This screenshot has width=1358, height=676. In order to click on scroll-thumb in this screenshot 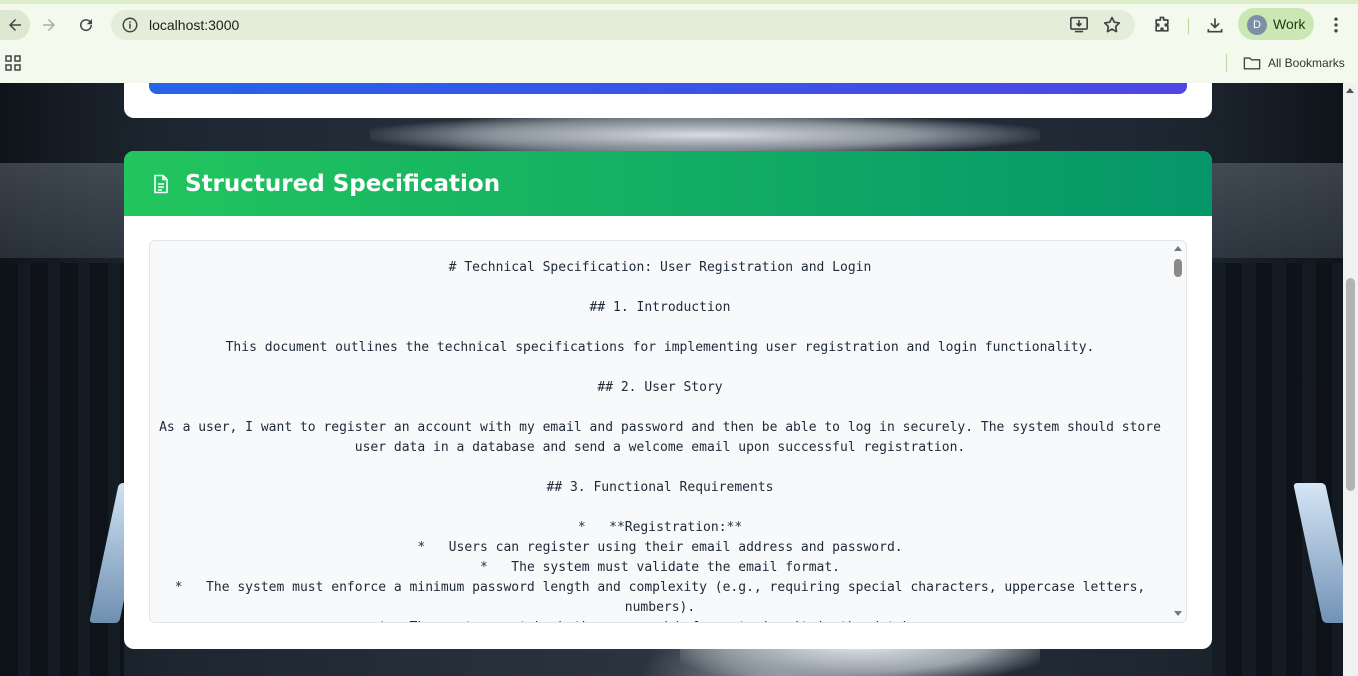, I will do `click(1178, 268)`.